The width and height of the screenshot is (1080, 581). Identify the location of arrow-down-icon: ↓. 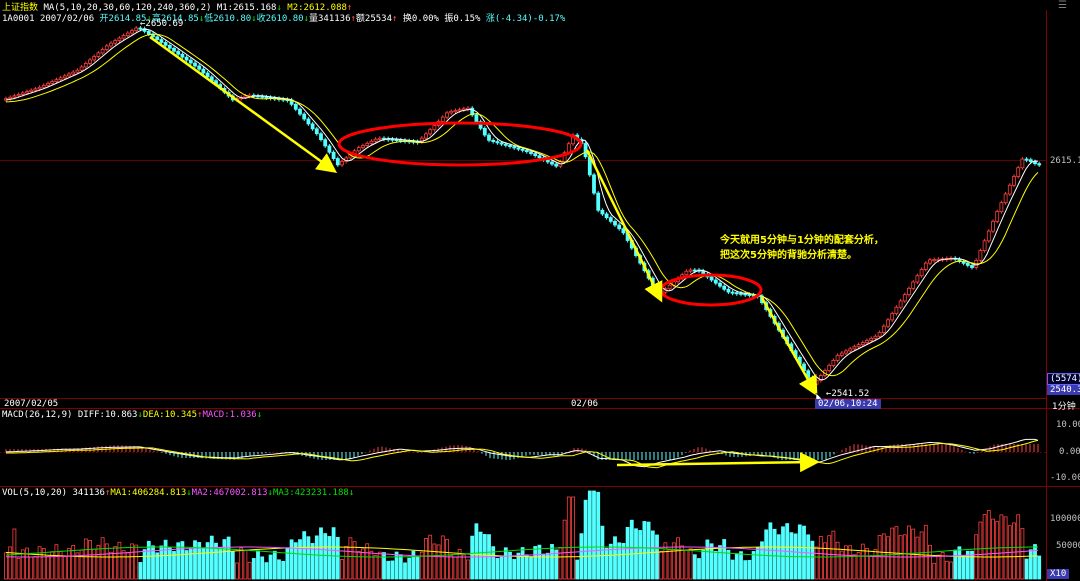
(351, 493).